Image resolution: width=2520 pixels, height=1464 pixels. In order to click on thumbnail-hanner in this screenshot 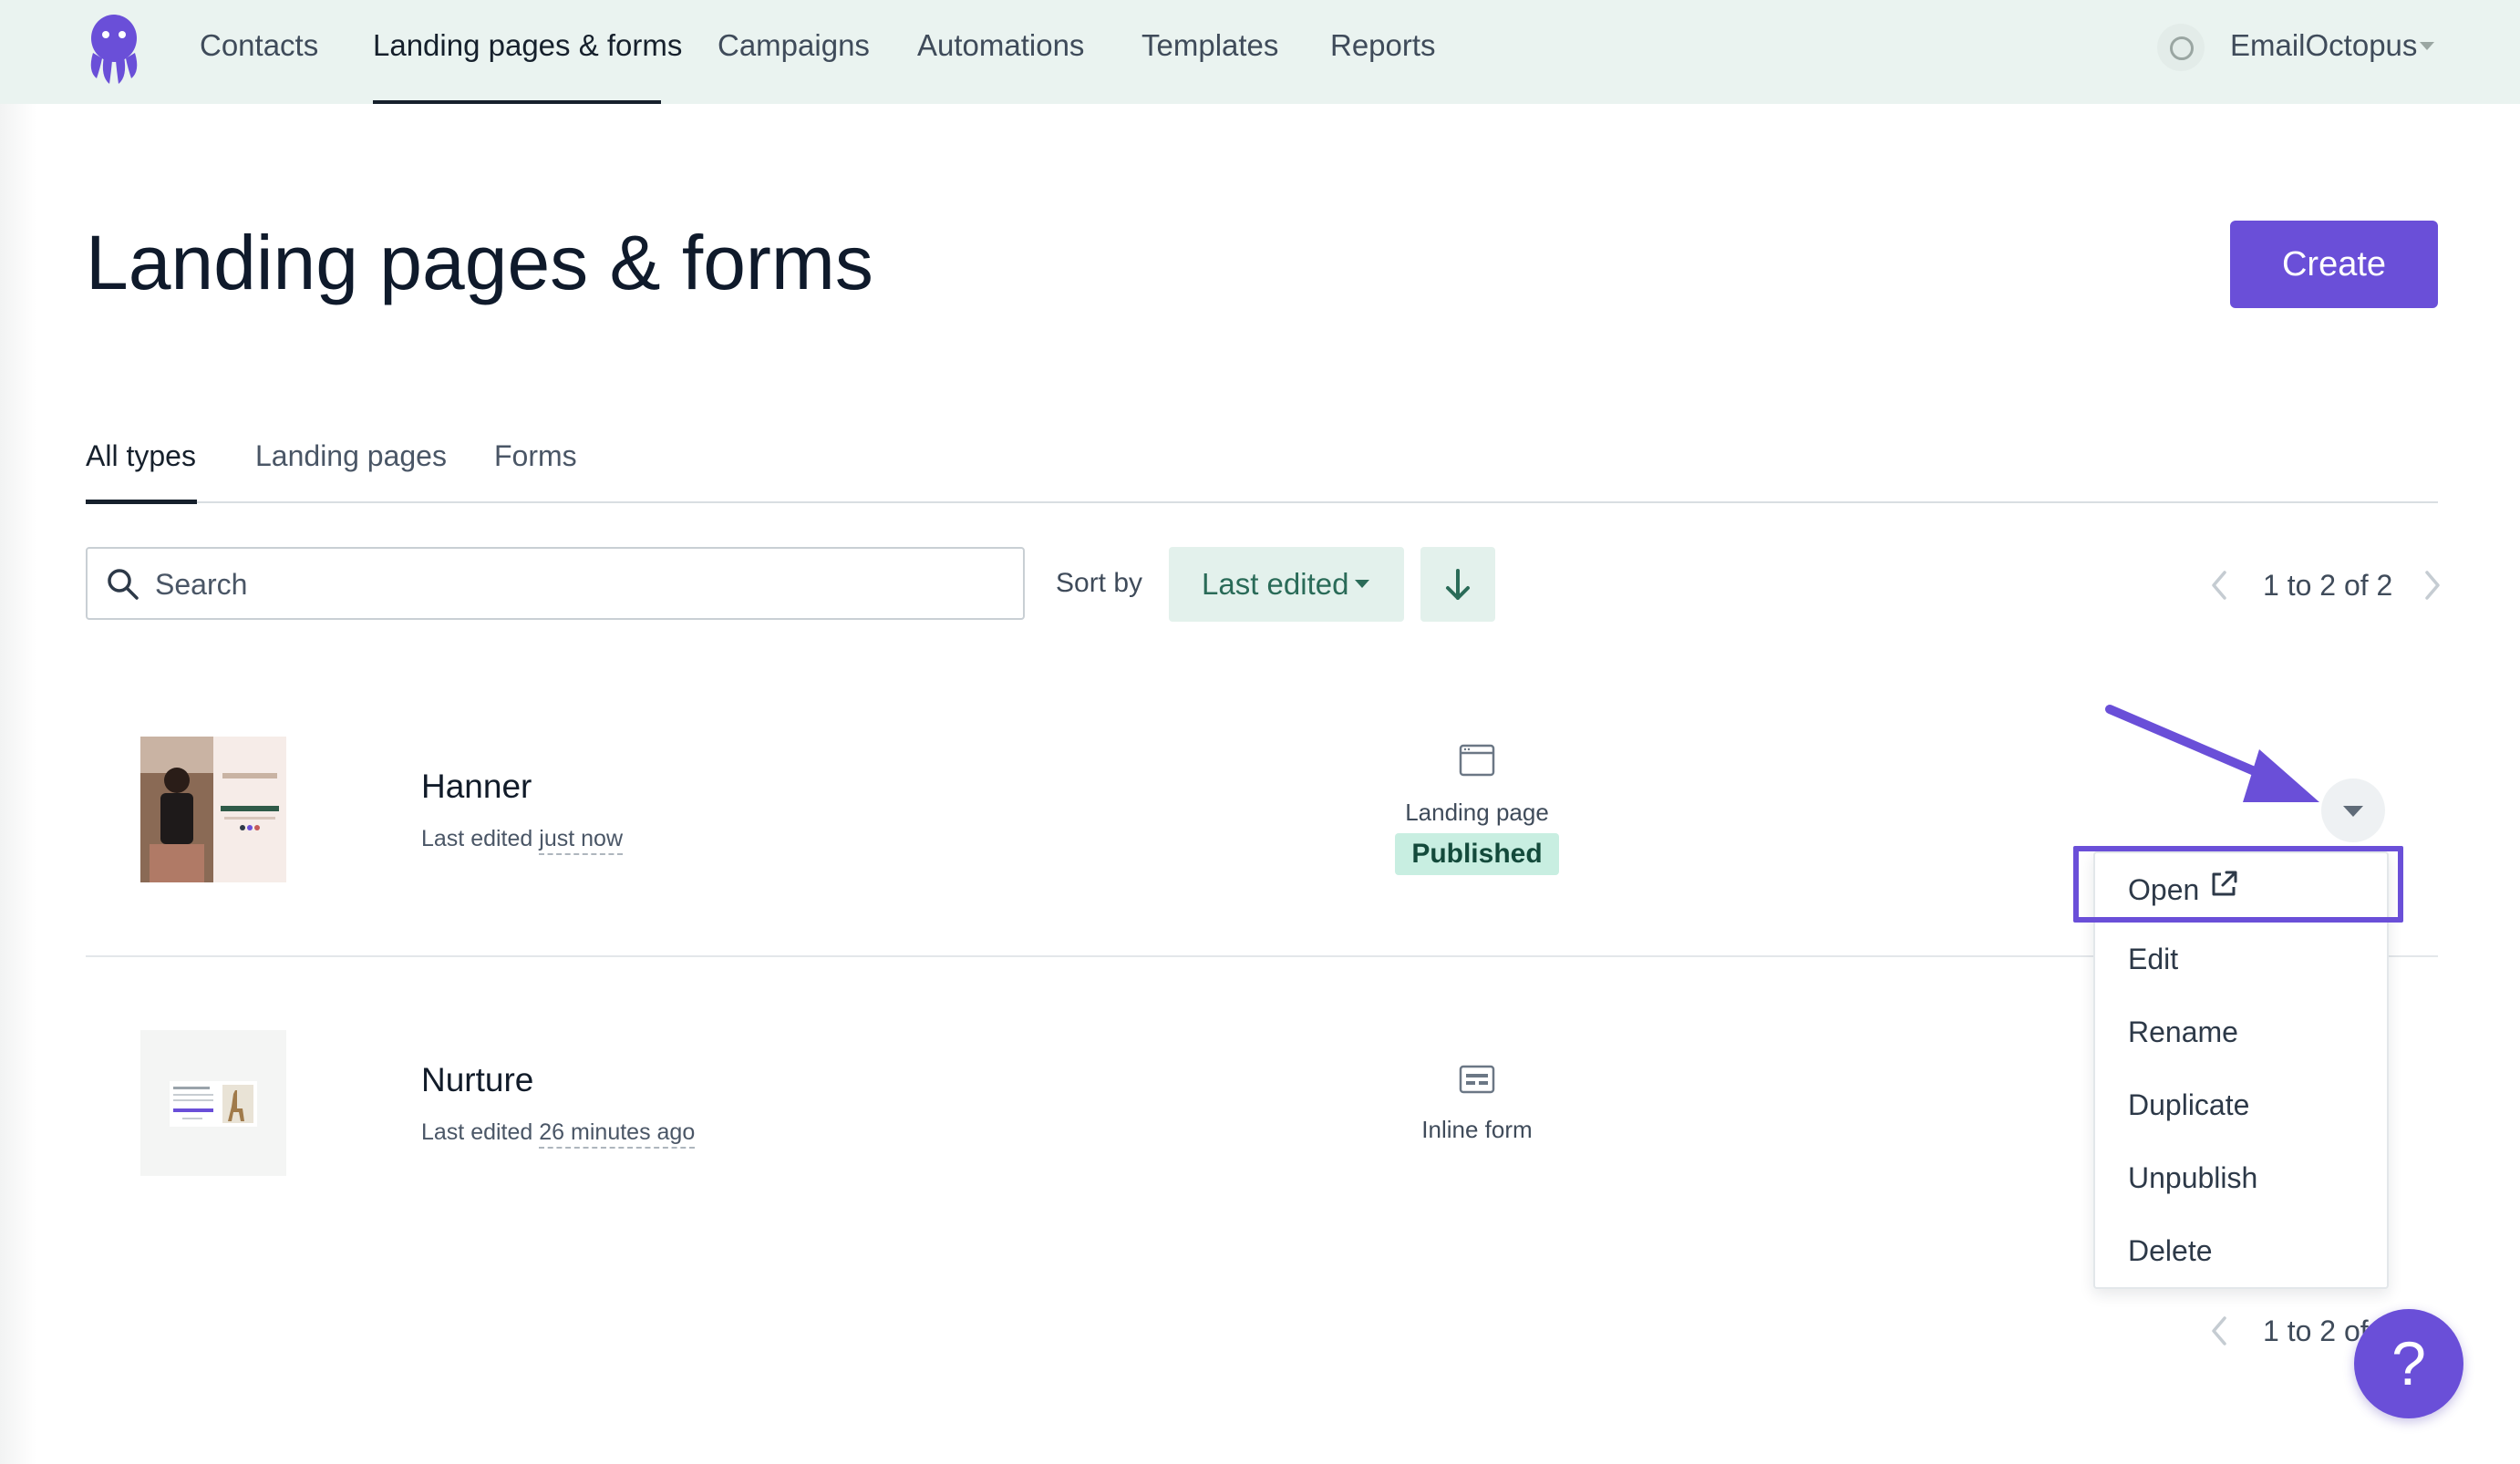, I will do `click(213, 809)`.